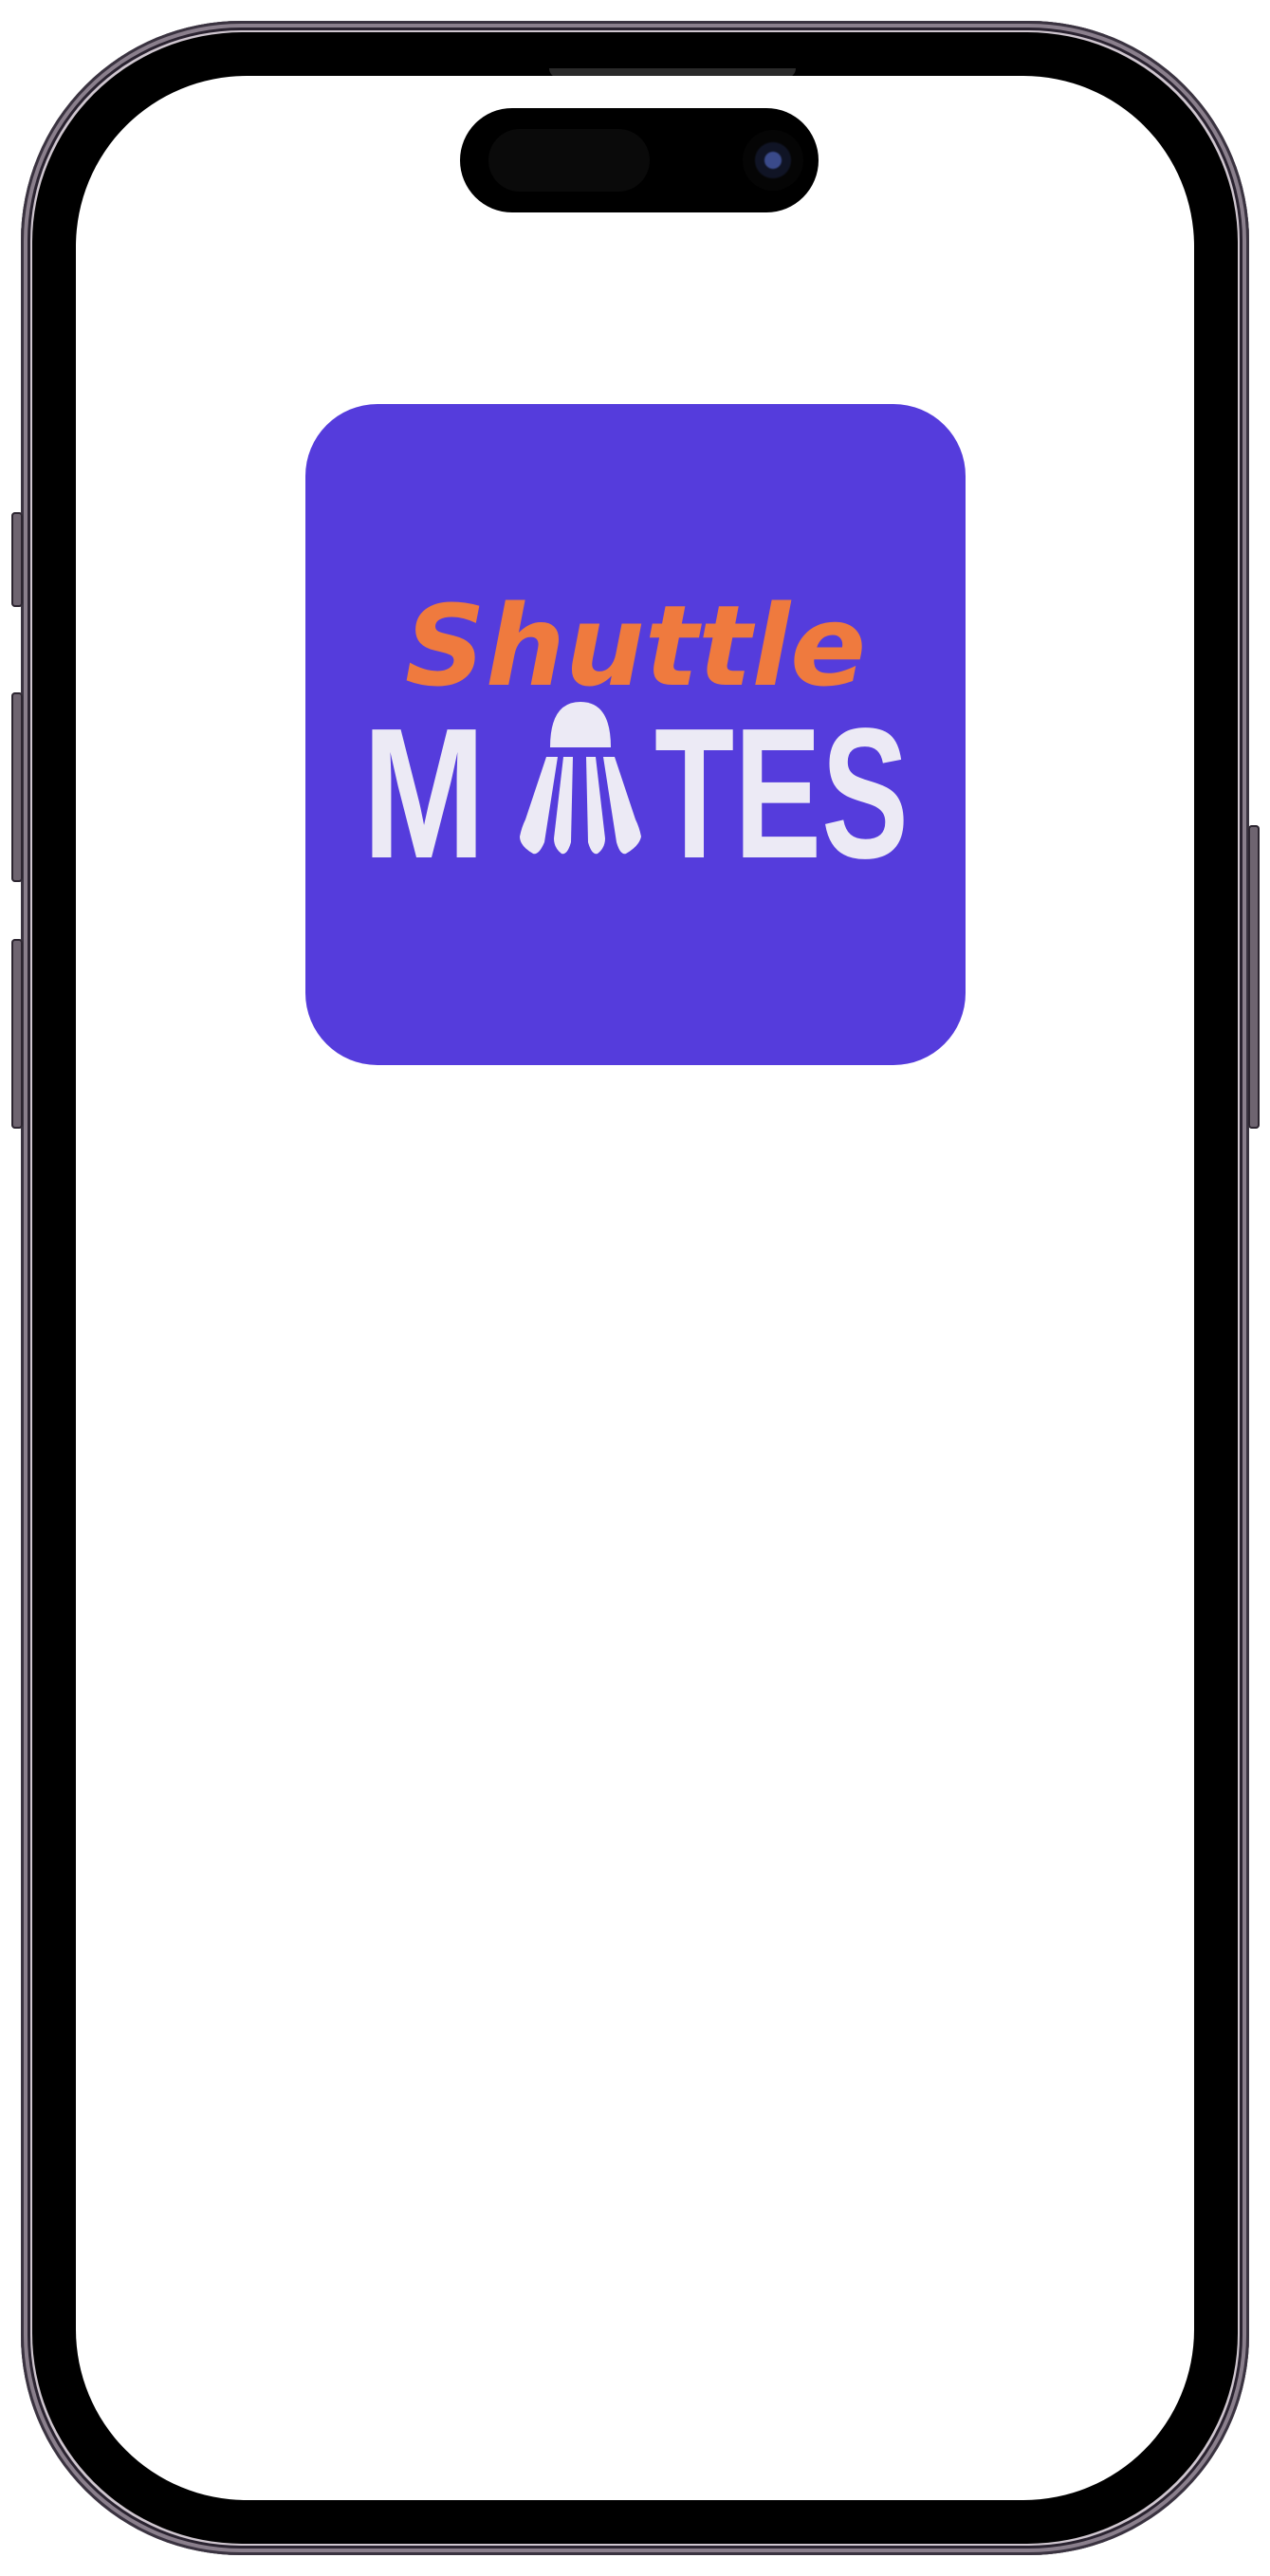  I want to click on silent-switch, so click(17, 559).